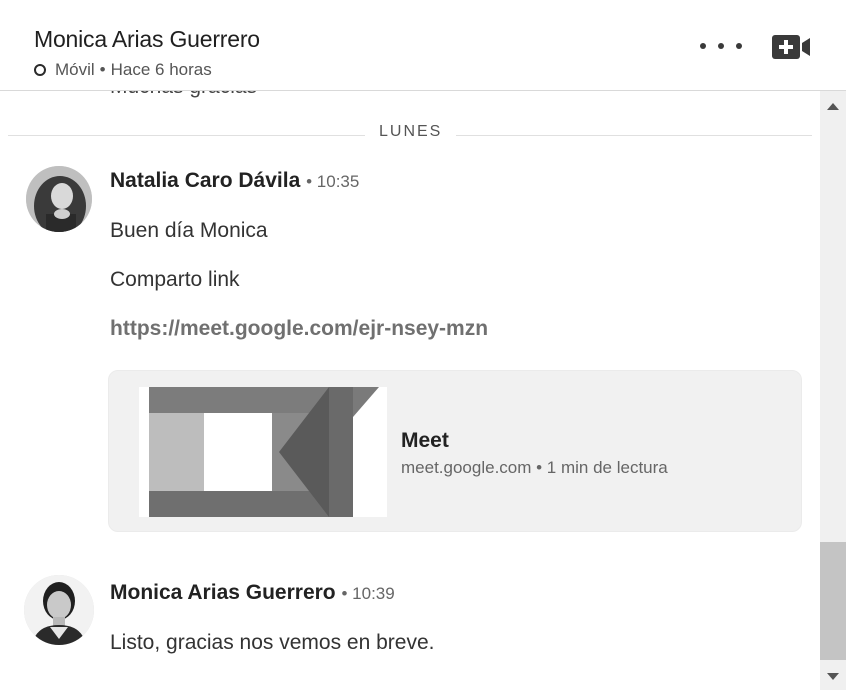 Image resolution: width=846 pixels, height=690 pixels. Describe the element at coordinates (263, 452) in the screenshot. I see `google-meet-logo-icon` at that location.